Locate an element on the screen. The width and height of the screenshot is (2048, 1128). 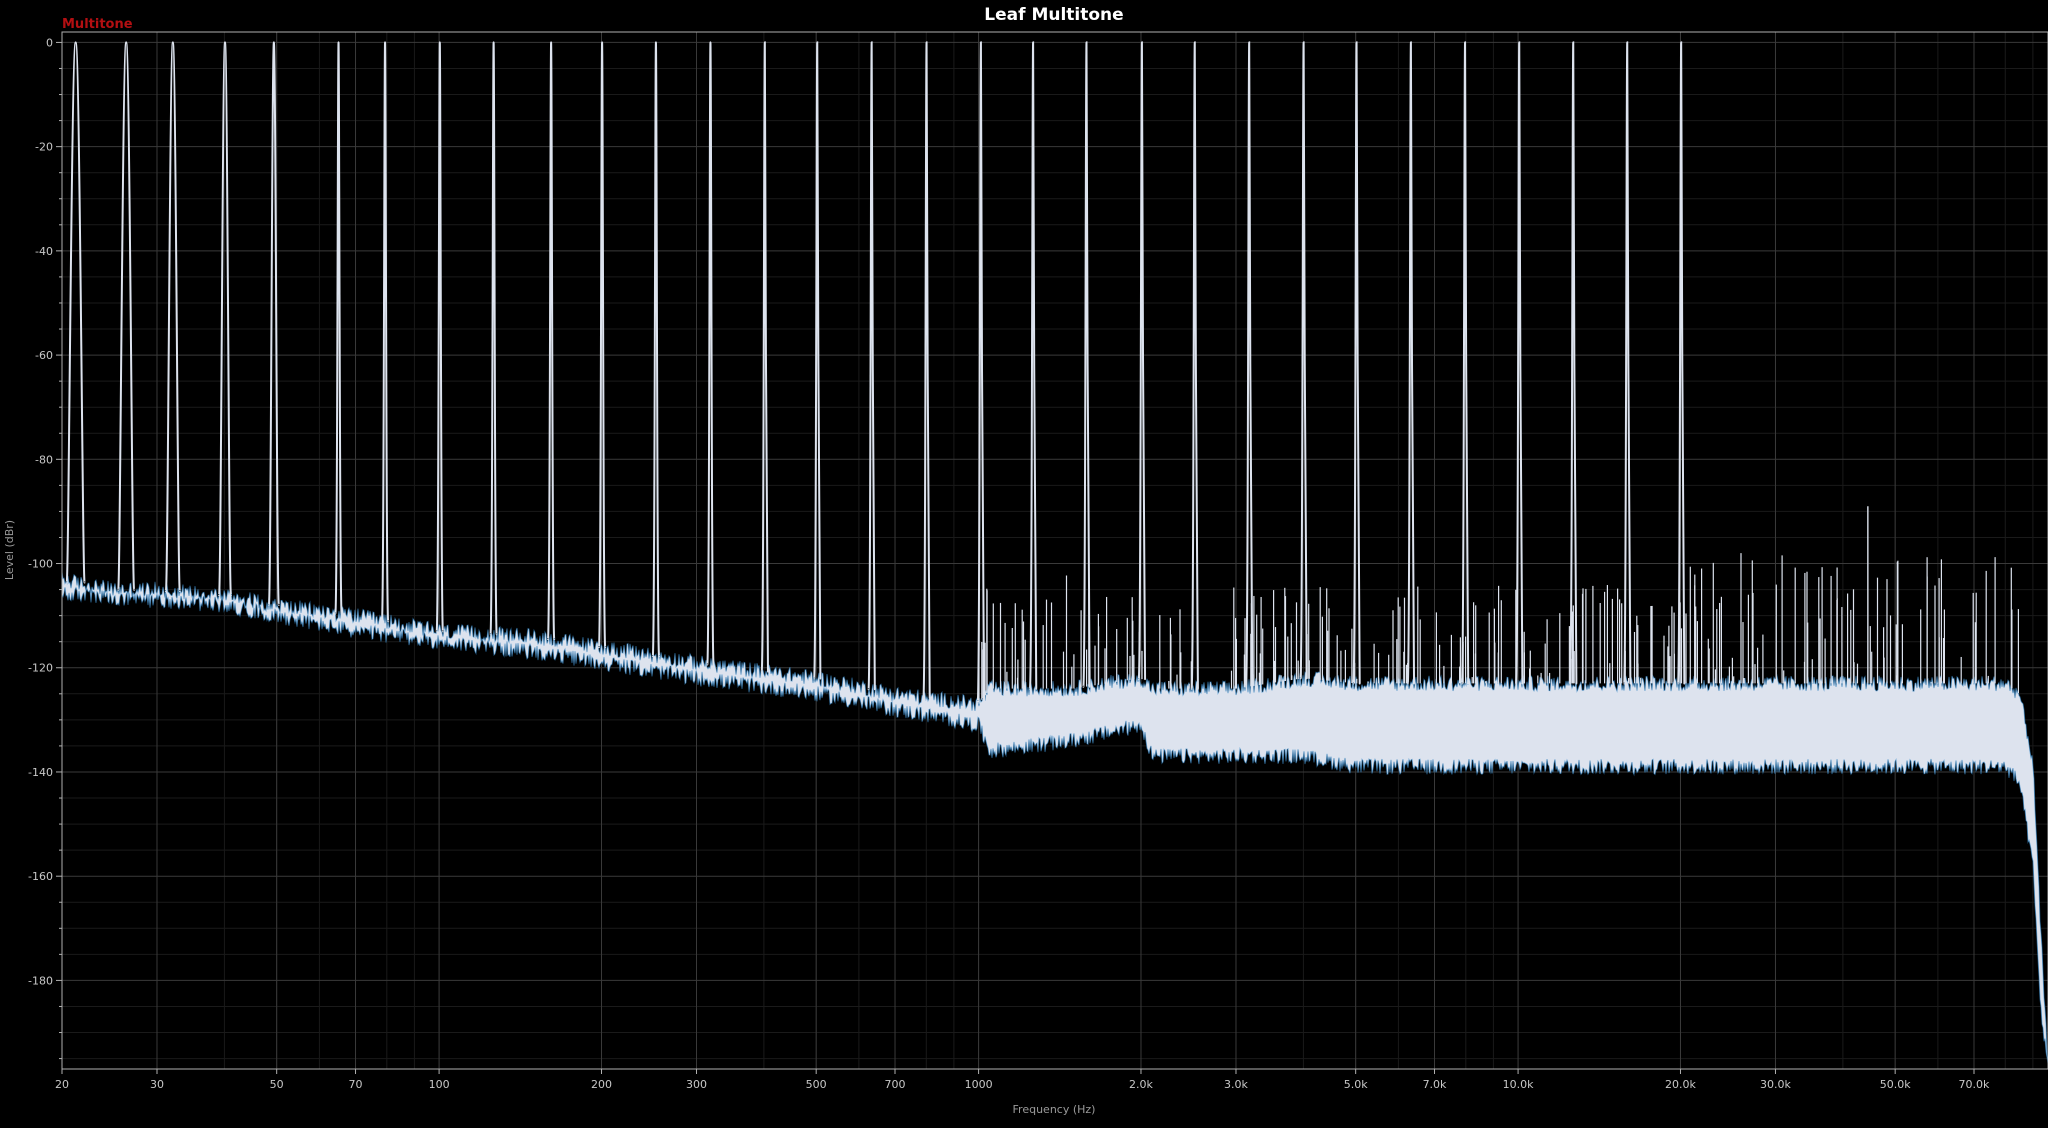
y-tick-label: -80 is located at coordinates (44, 459).